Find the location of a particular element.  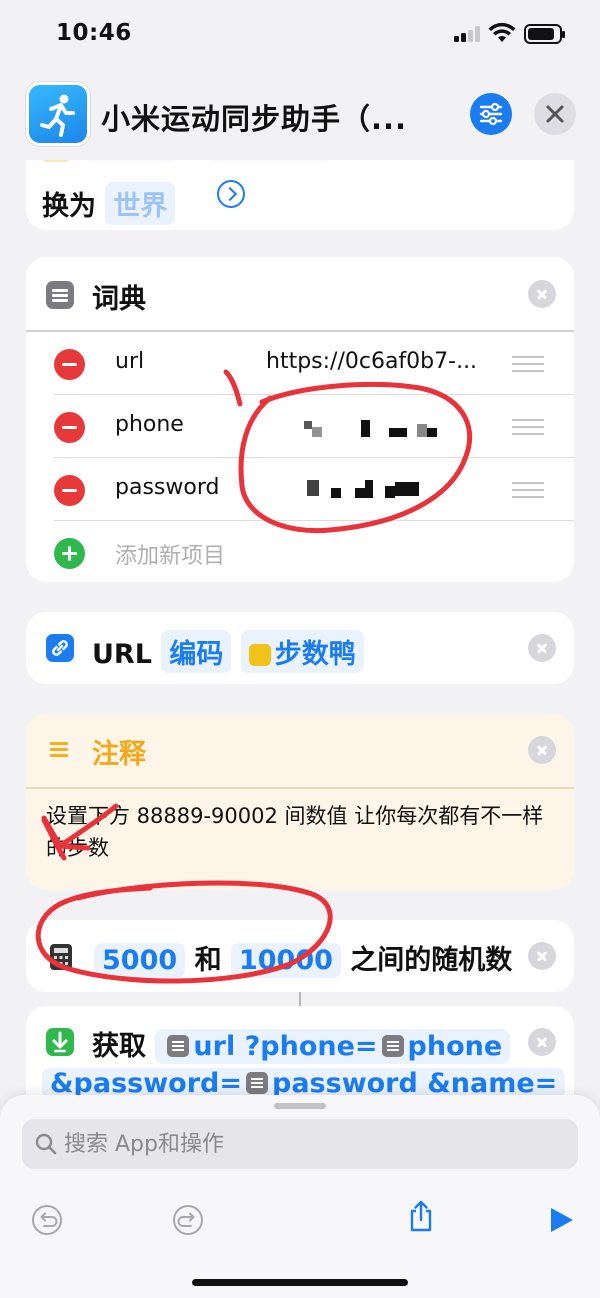

text-variable-icon is located at coordinates (259, 655).